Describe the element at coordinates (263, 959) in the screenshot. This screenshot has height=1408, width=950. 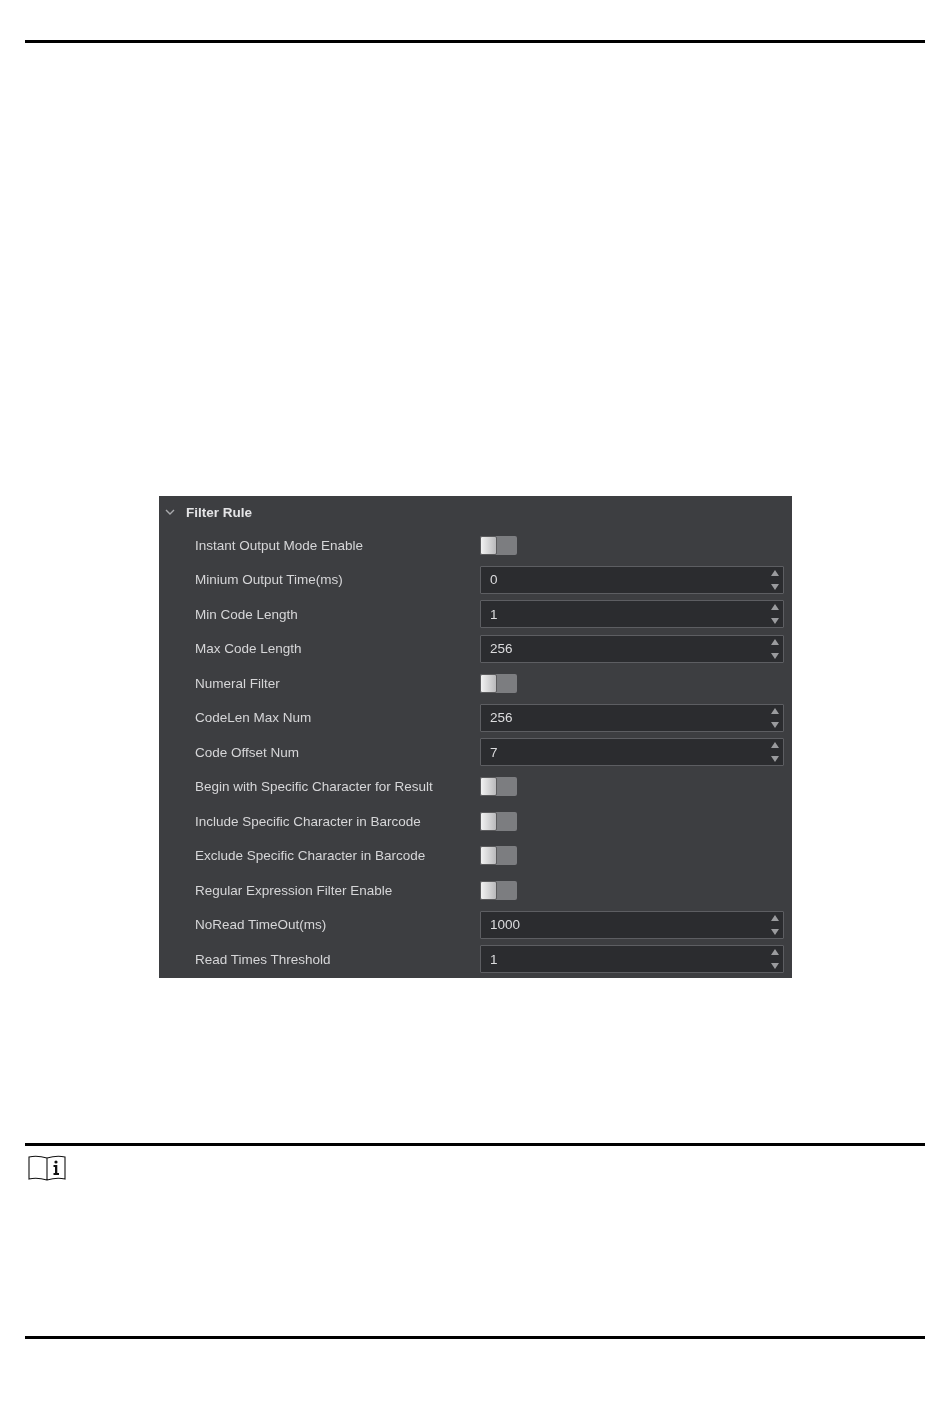
I see `setting-label: Read Times Threshold` at that location.